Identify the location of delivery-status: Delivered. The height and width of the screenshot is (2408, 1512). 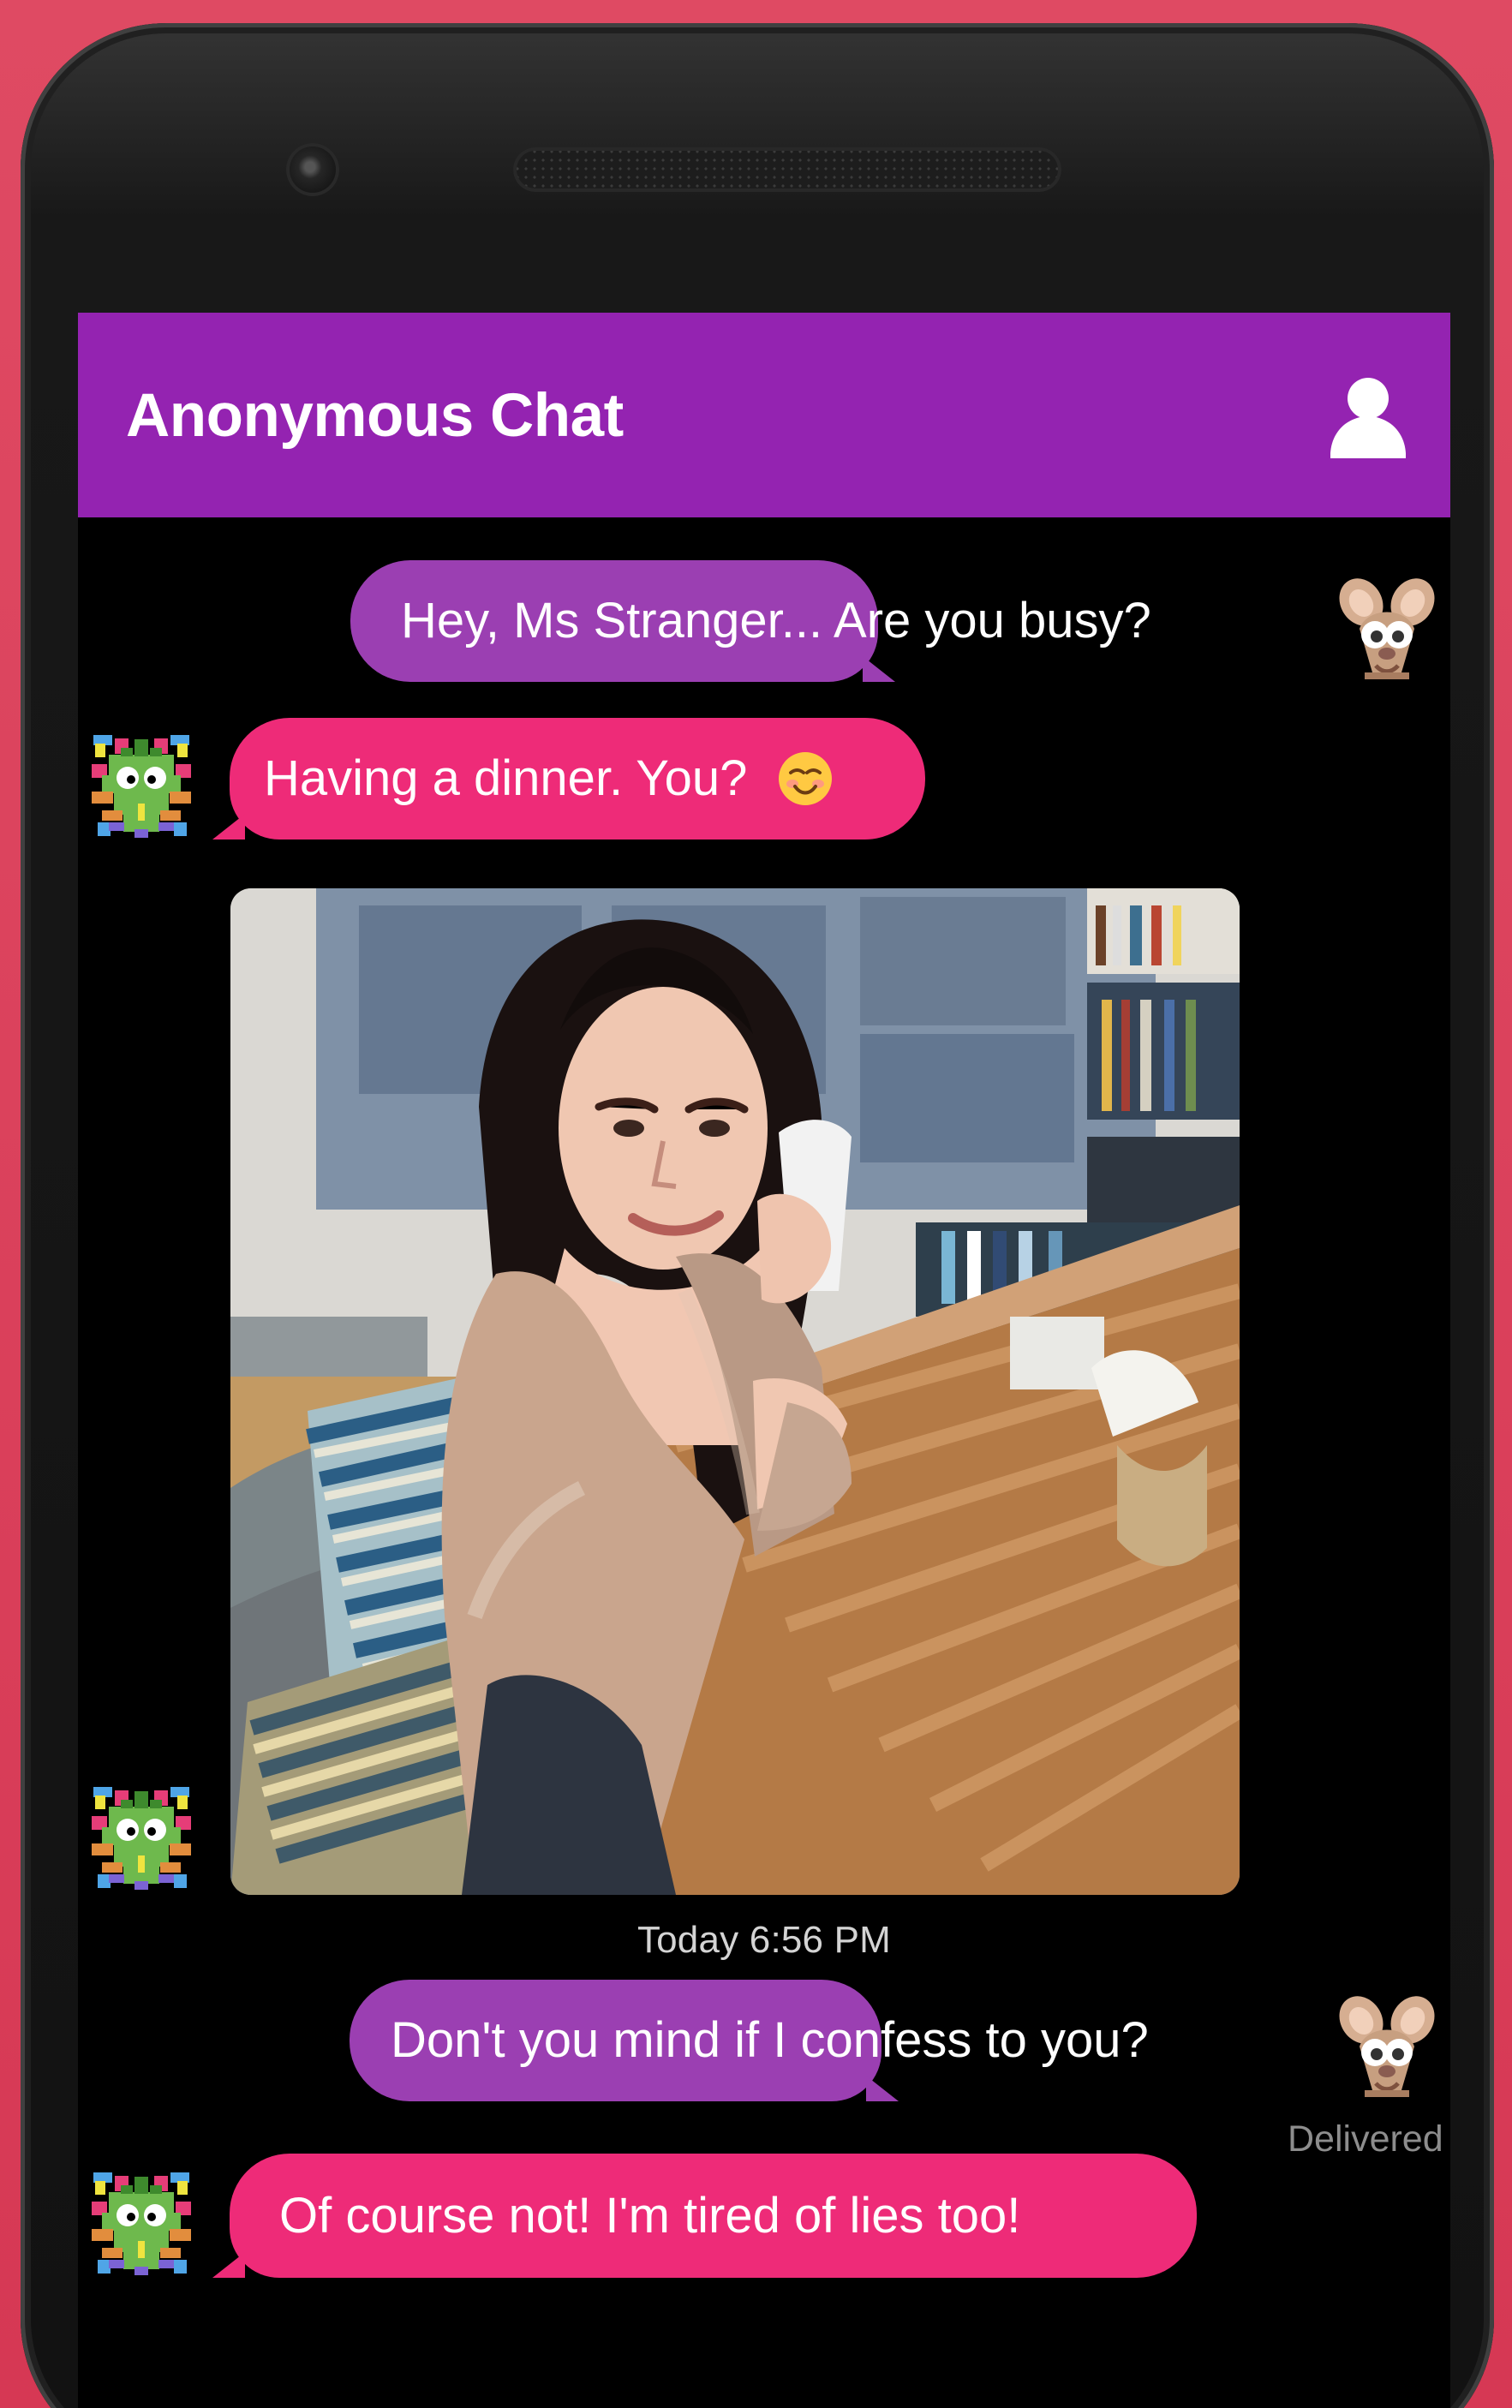
(1365, 2139).